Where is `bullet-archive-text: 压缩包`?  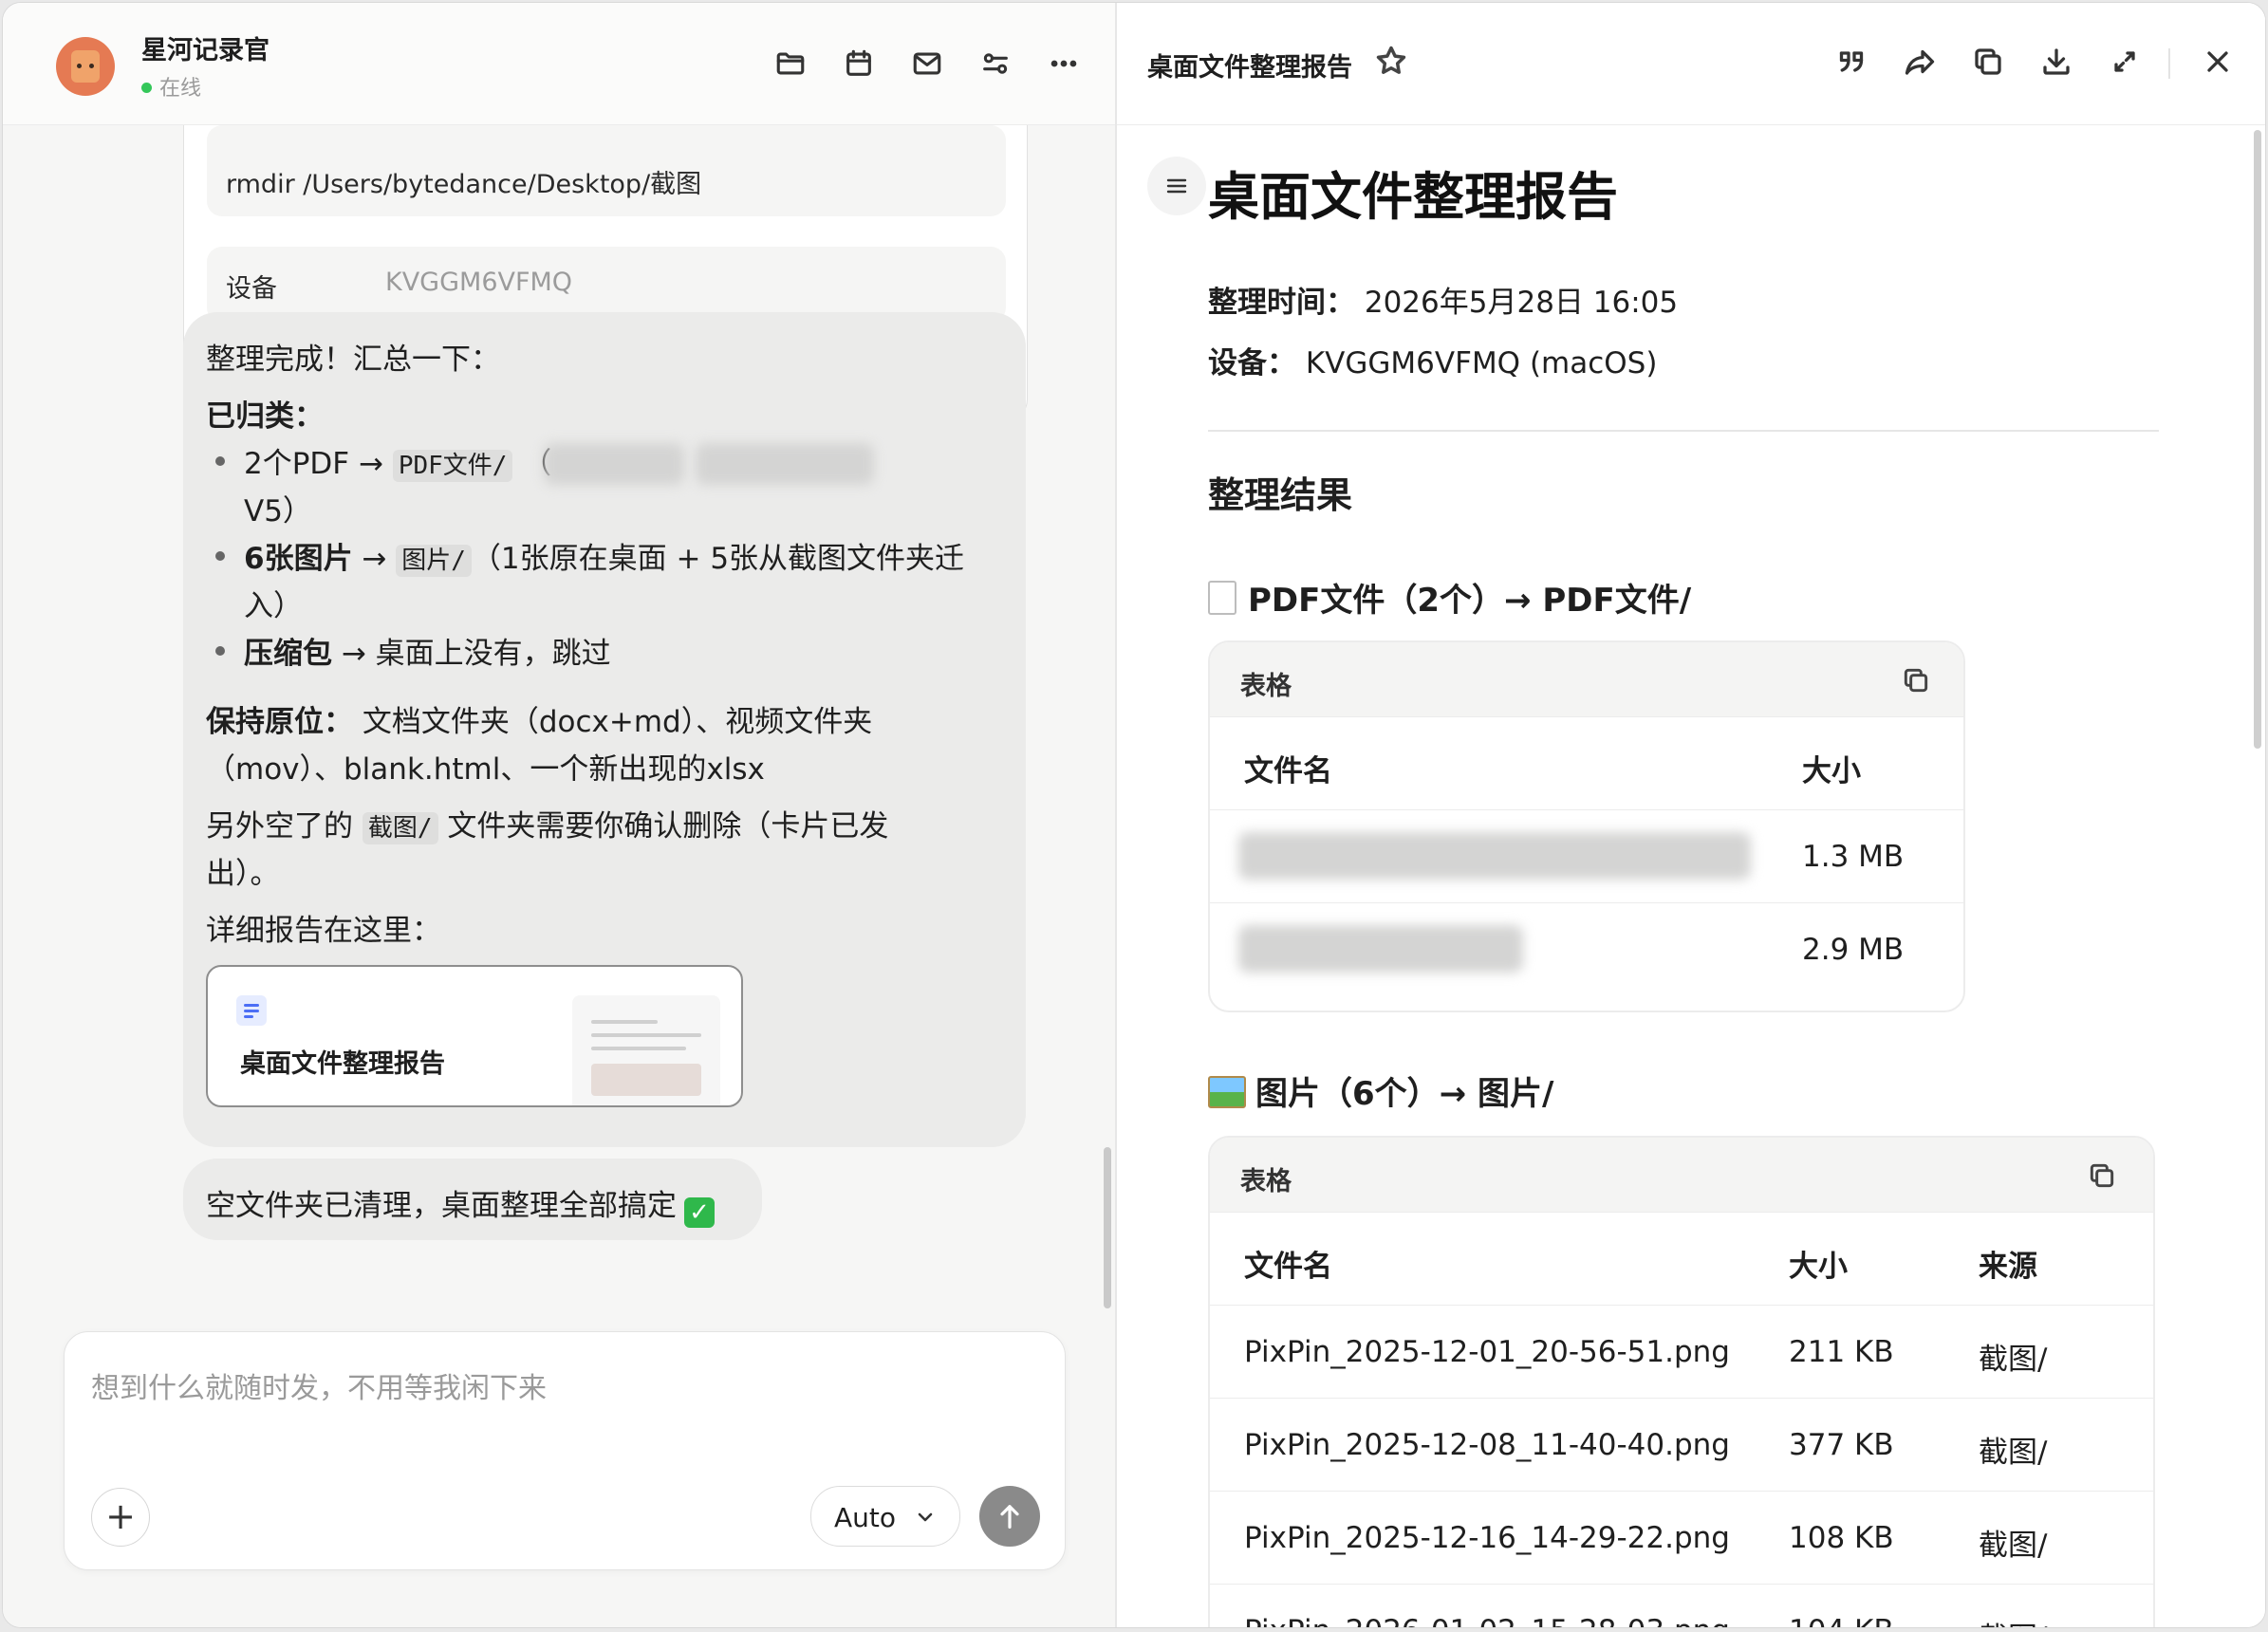 bullet-archive-text: 压缩包 is located at coordinates (288, 654).